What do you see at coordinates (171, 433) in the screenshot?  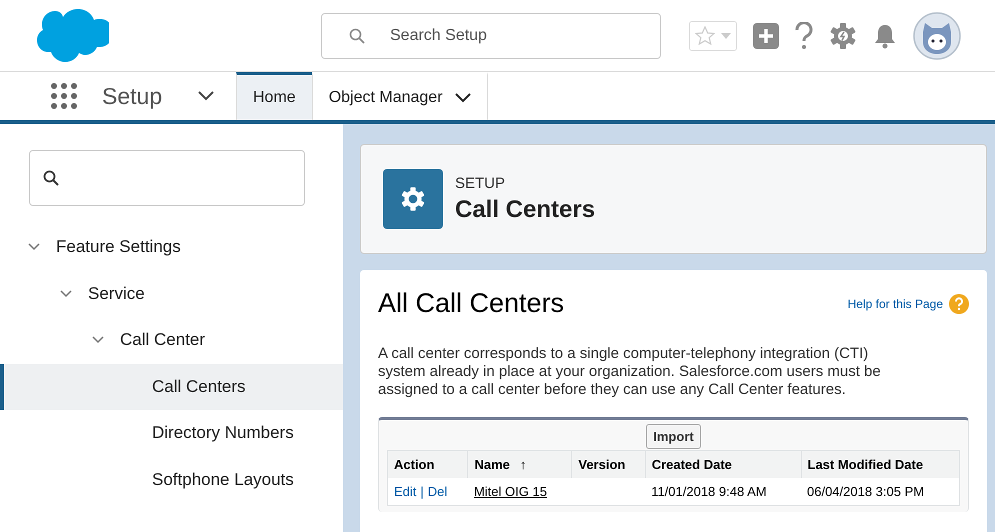 I see `tree-item: Directory Numbers` at bounding box center [171, 433].